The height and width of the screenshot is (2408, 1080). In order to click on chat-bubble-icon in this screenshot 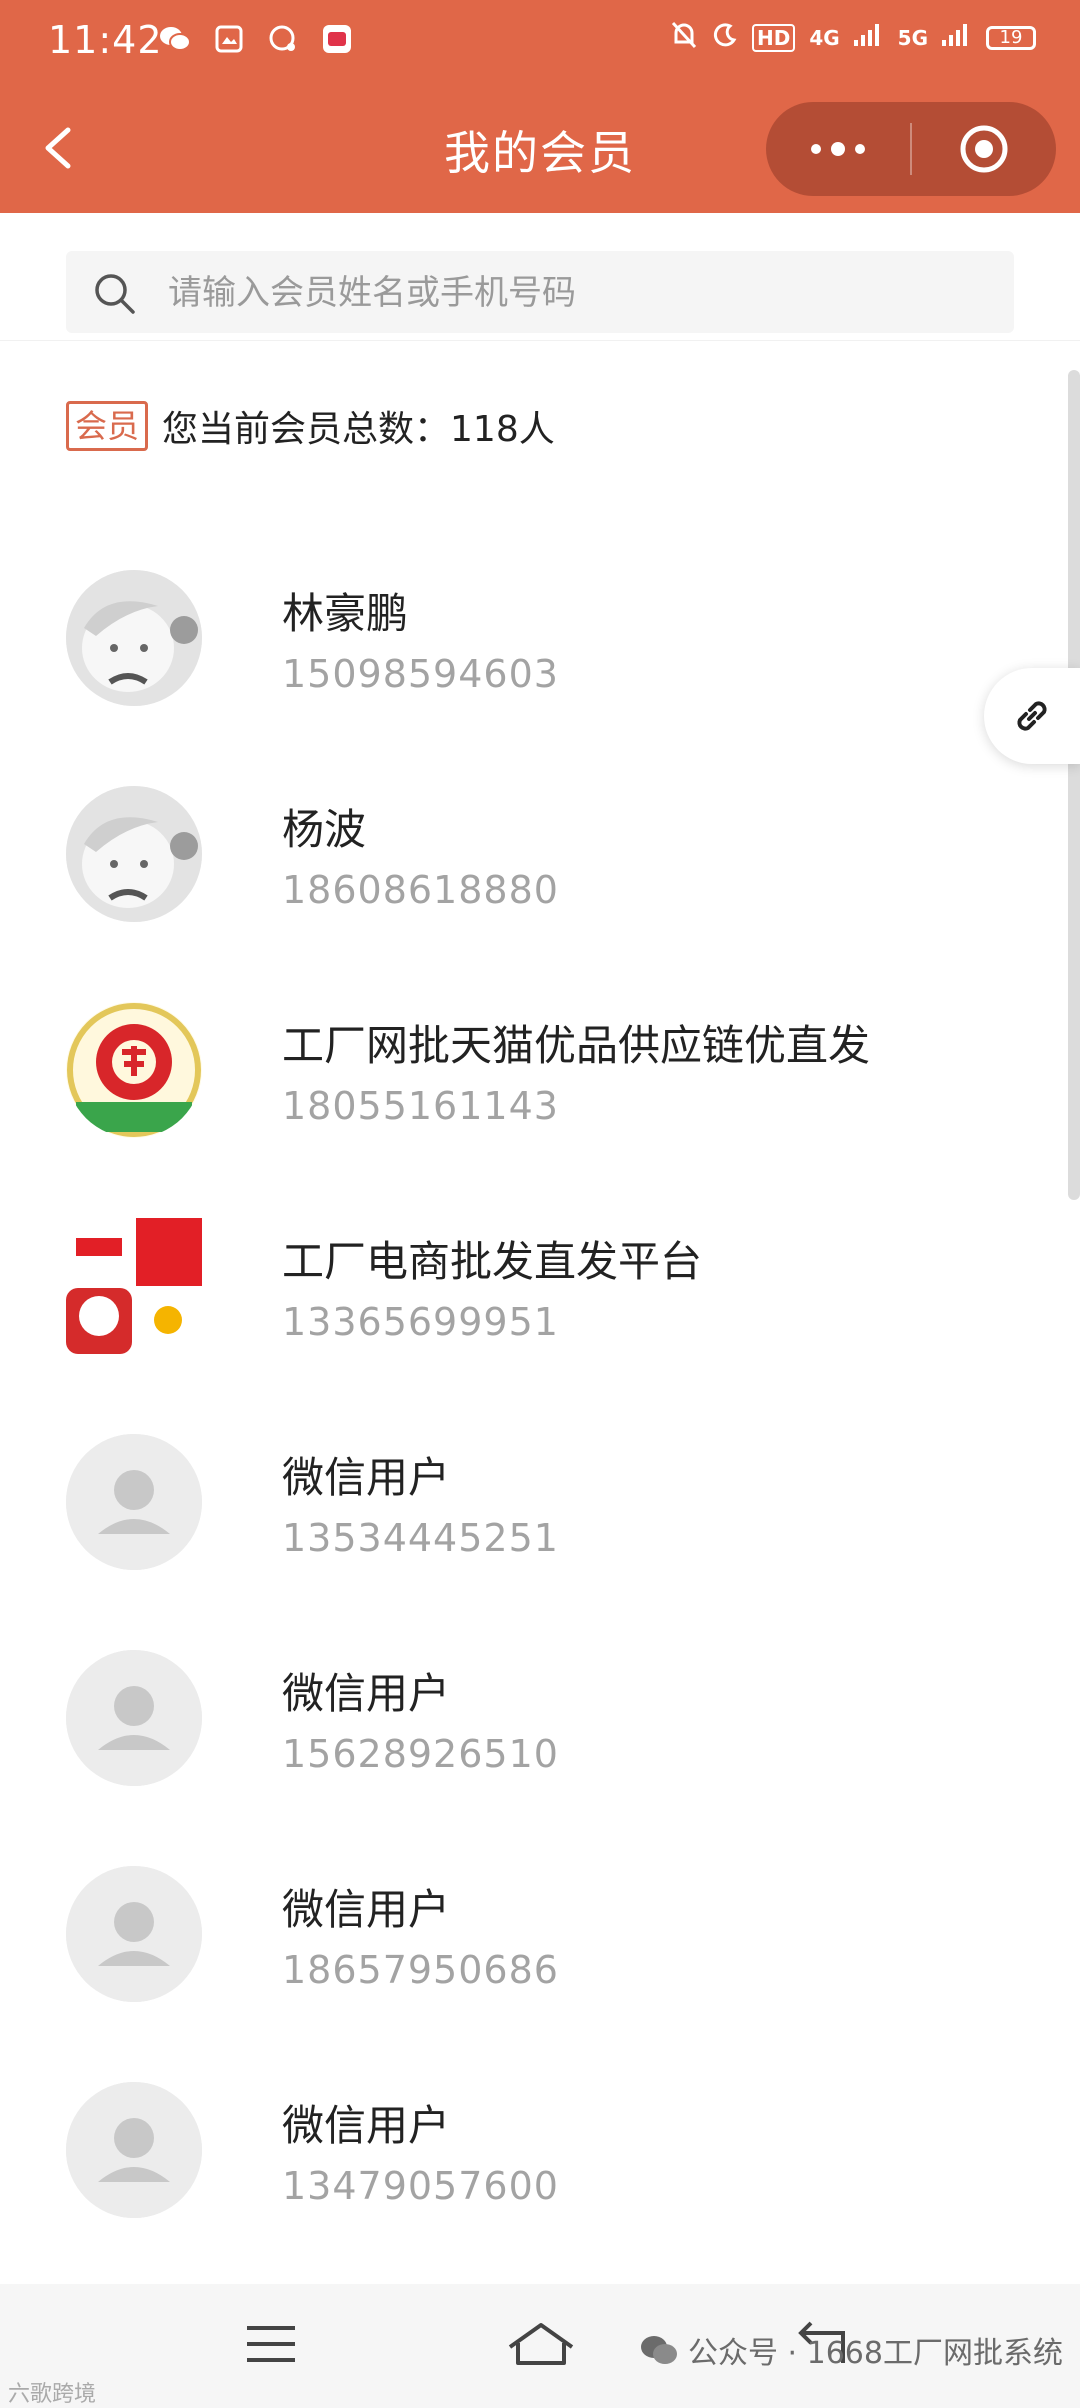, I will do `click(283, 39)`.